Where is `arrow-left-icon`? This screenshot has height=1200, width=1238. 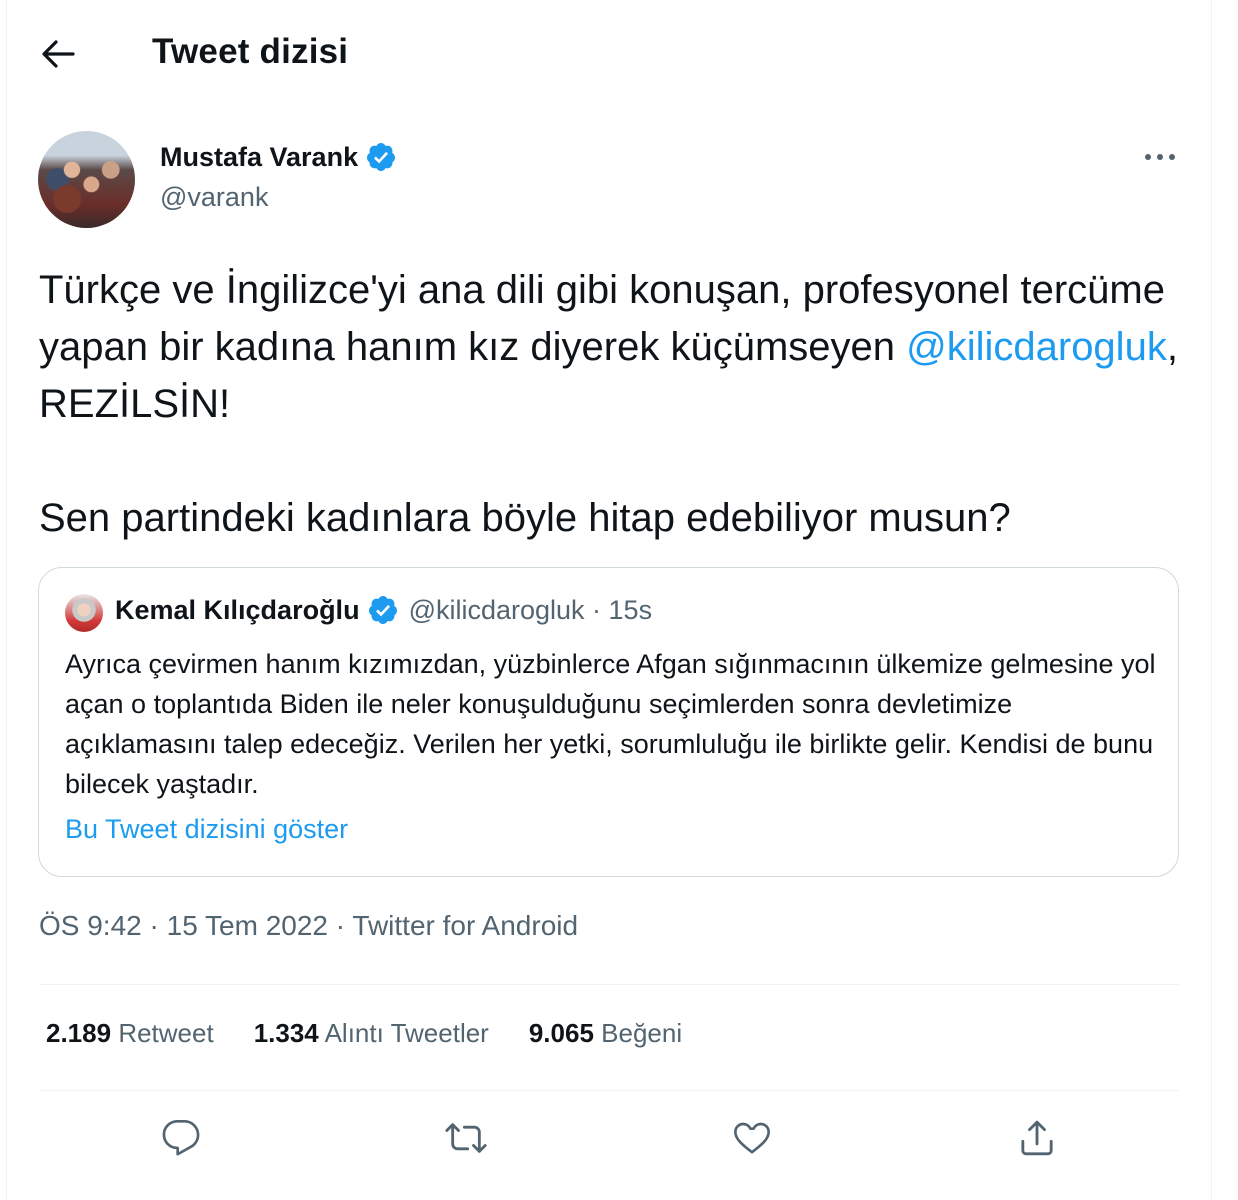 arrow-left-icon is located at coordinates (58, 54).